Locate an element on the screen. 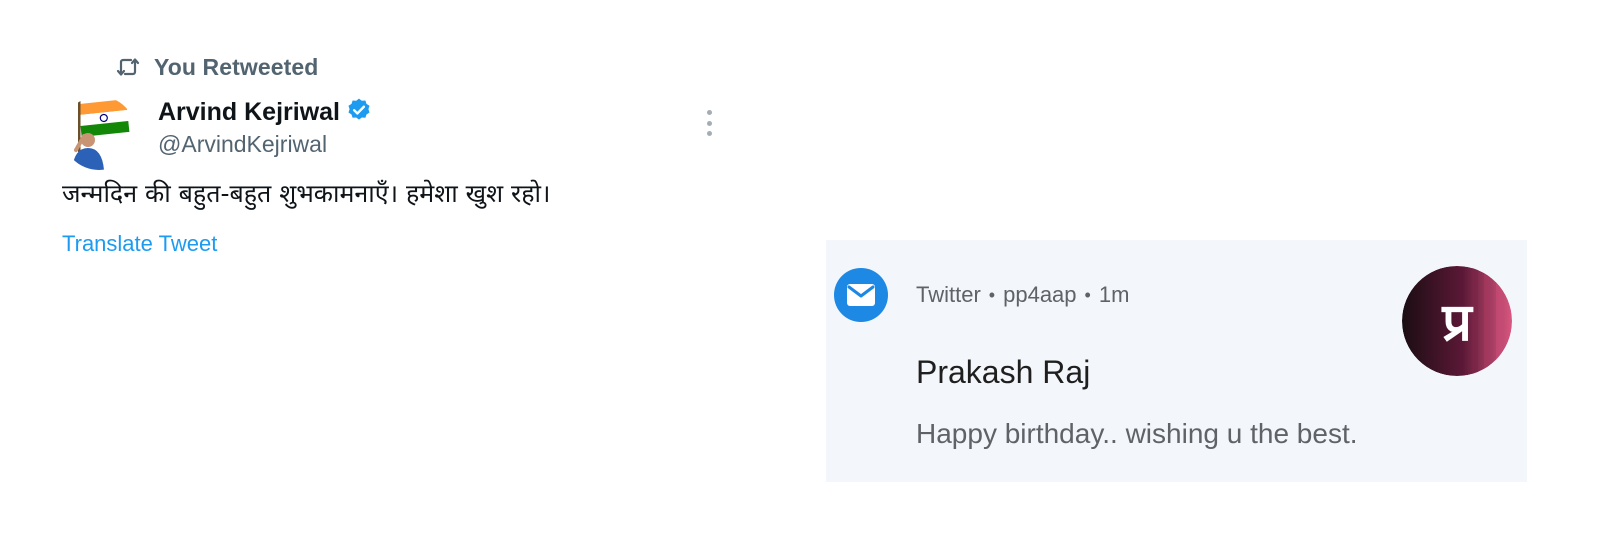 This screenshot has height=533, width=1599. mail-icon is located at coordinates (861, 295).